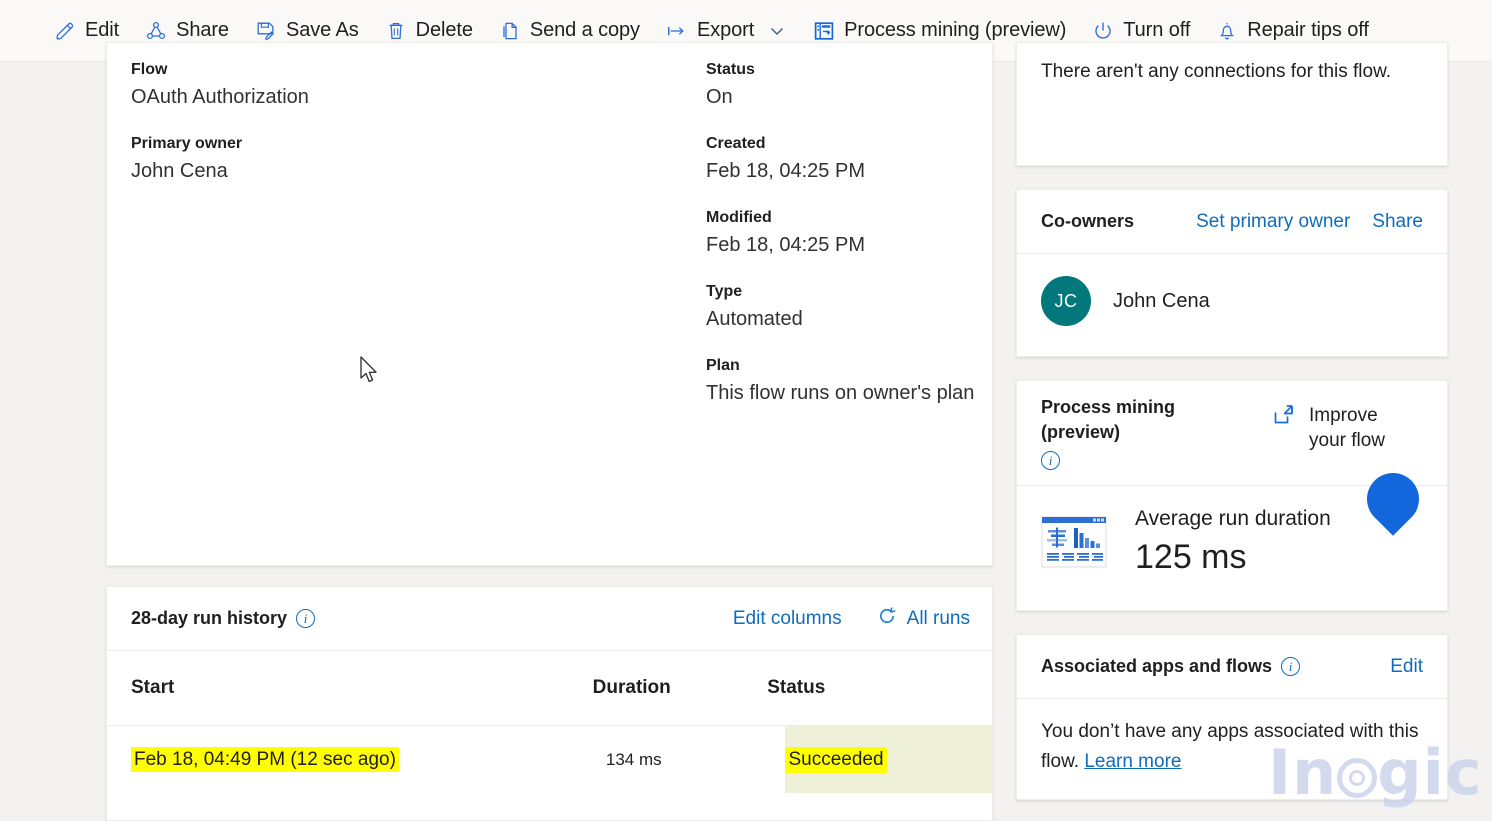  What do you see at coordinates (836, 759) in the screenshot?
I see `status-badge: Succeeded` at bounding box center [836, 759].